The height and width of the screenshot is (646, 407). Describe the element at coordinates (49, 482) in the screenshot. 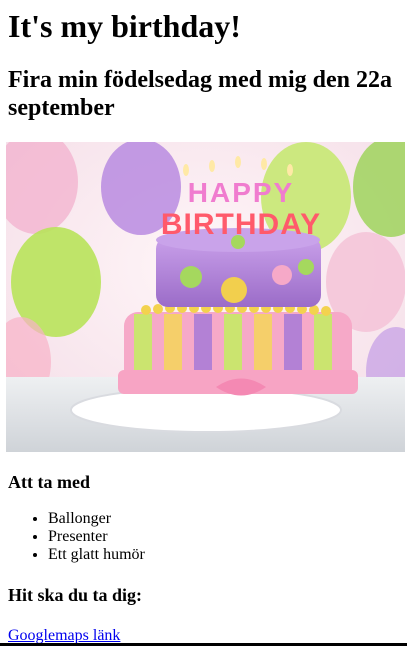

I see `bring-heading: Att ta med` at that location.